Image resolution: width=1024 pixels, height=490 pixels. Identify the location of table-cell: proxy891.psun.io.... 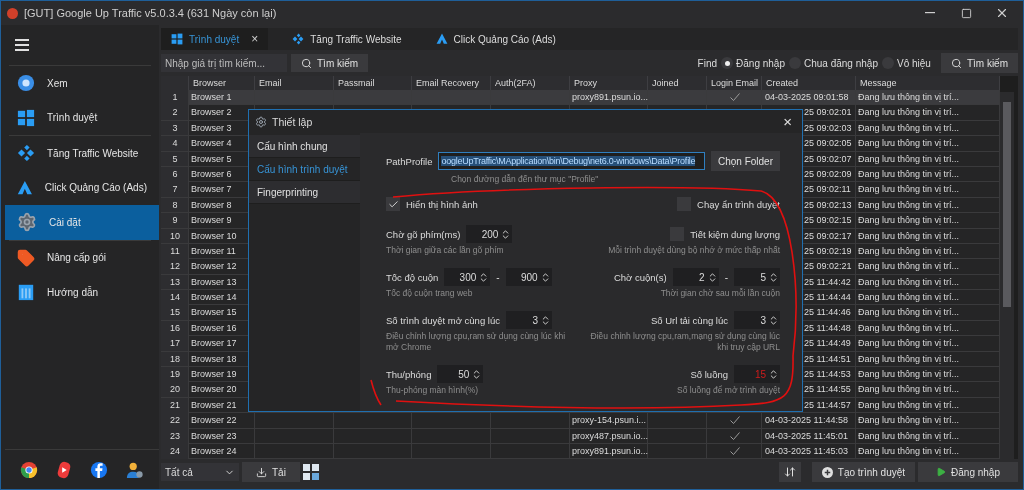
(609, 451).